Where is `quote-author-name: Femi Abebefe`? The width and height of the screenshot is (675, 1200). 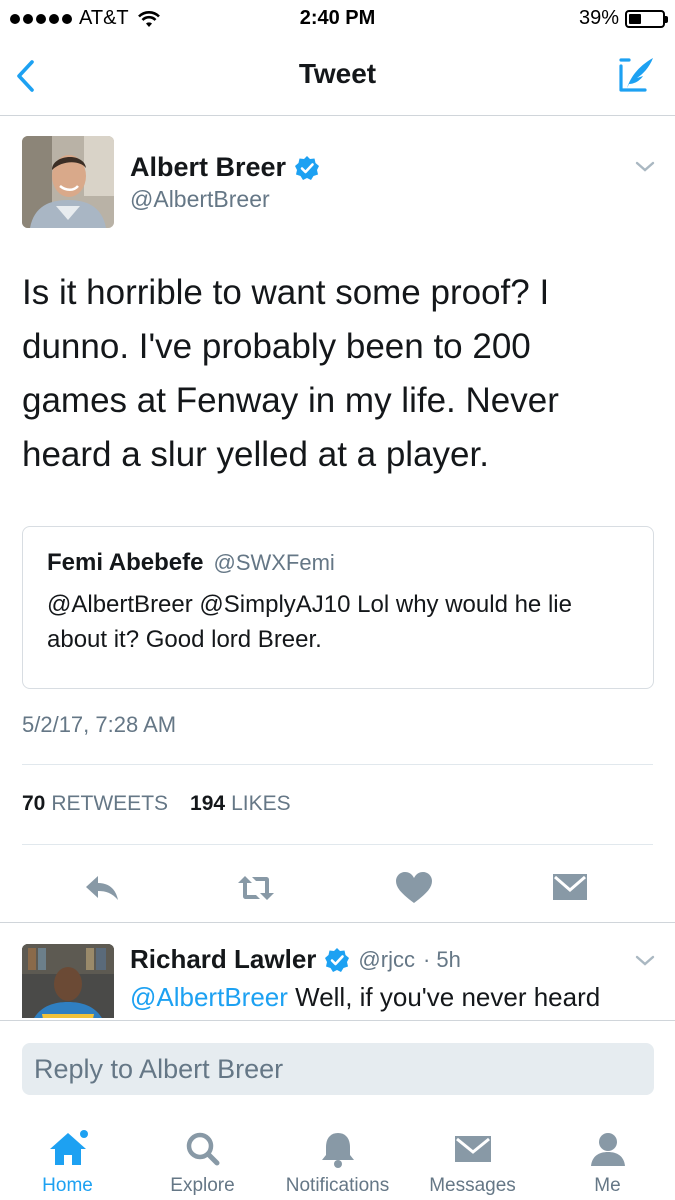 quote-author-name: Femi Abebefe is located at coordinates (125, 562).